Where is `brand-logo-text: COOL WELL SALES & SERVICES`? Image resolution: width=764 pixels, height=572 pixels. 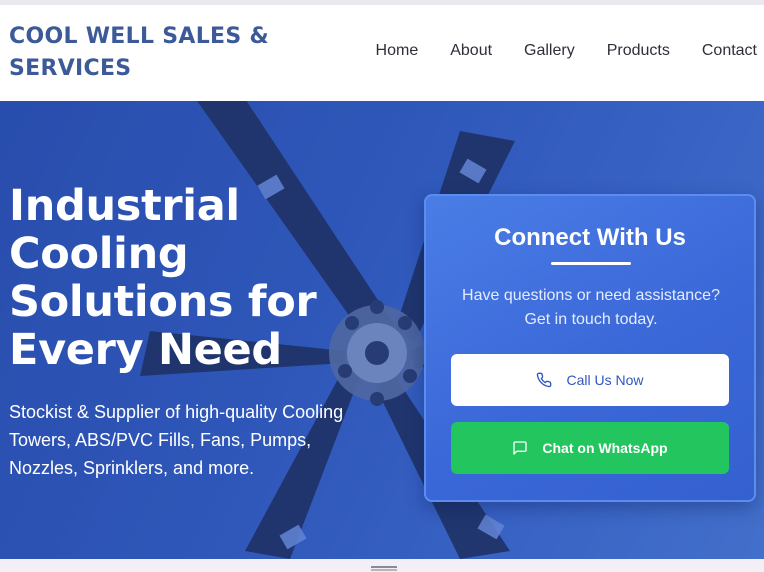
brand-logo-text: COOL WELL SALES & SERVICES is located at coordinates (154, 53).